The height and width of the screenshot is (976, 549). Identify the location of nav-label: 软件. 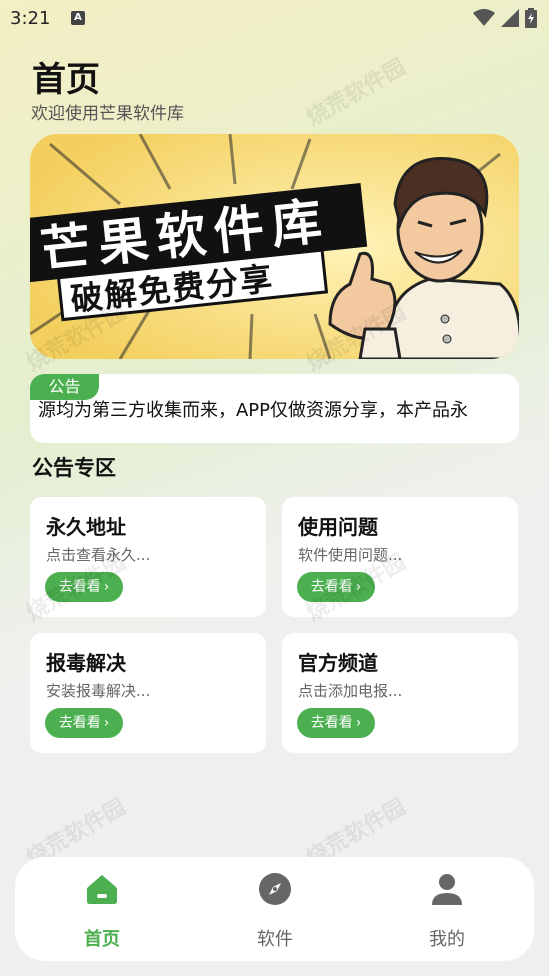
(275, 939).